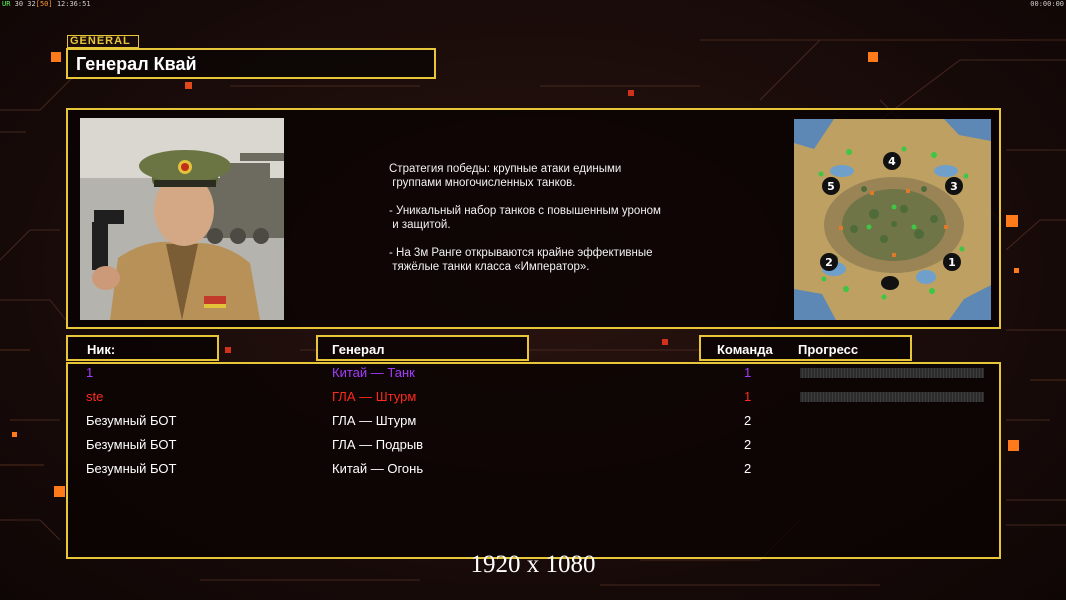 The image size is (1066, 600). What do you see at coordinates (831, 186) in the screenshot?
I see `map-slot-5: 5` at bounding box center [831, 186].